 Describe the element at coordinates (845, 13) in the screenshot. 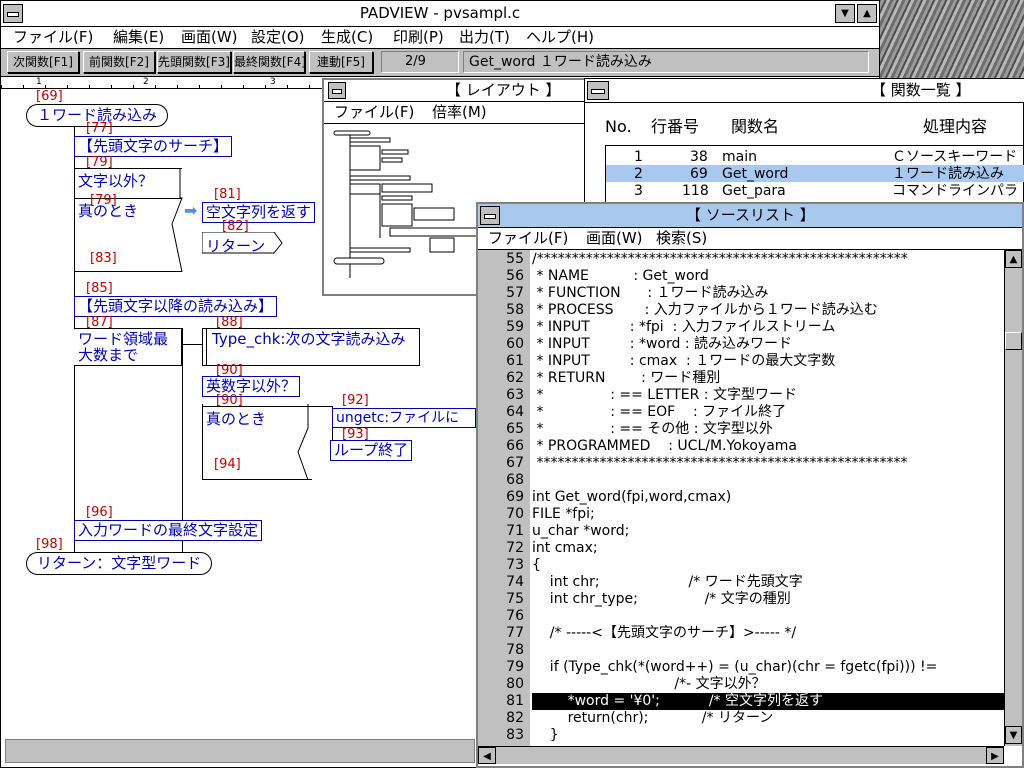

I see `minimize-icon: ▼` at that location.